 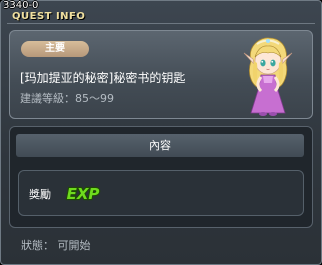 I want to click on npc-portrait-icon, so click(x=268, y=76).